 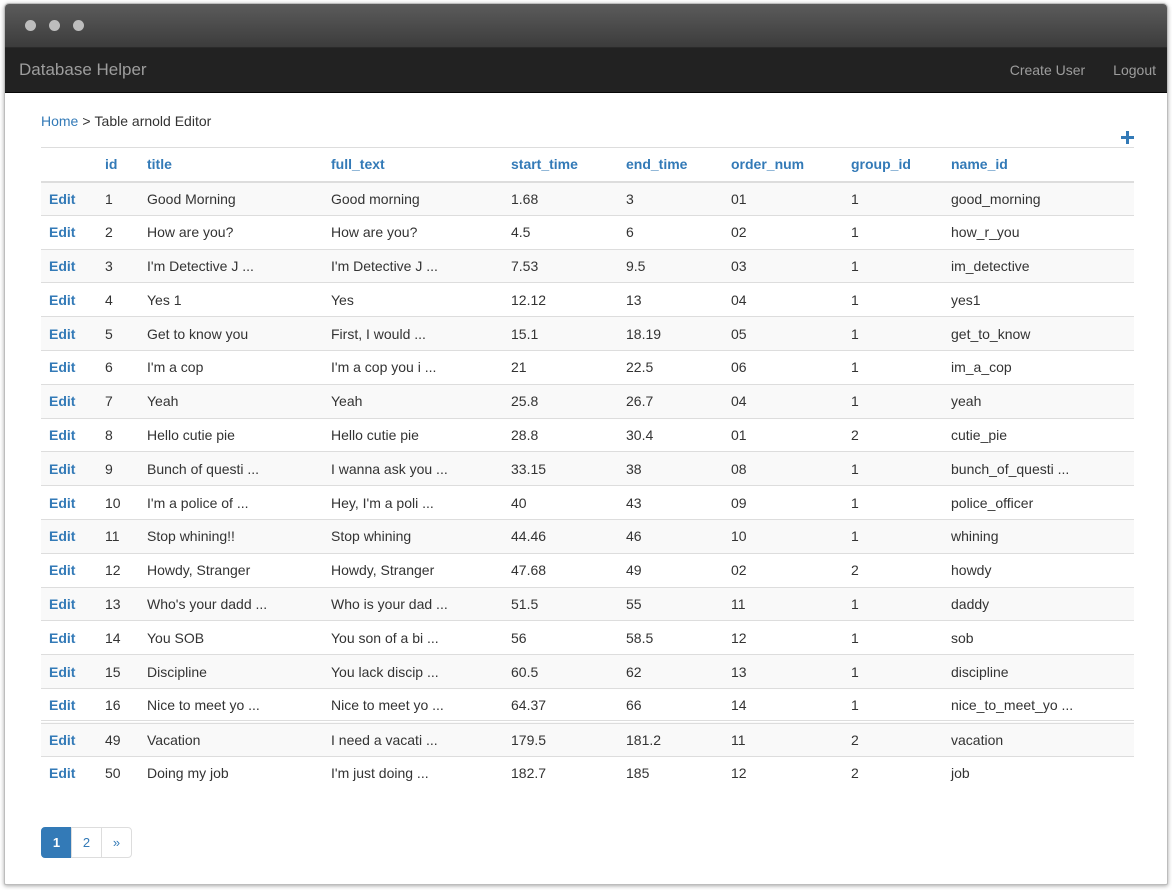 I want to click on cell-order-num: 01, so click(x=783, y=434).